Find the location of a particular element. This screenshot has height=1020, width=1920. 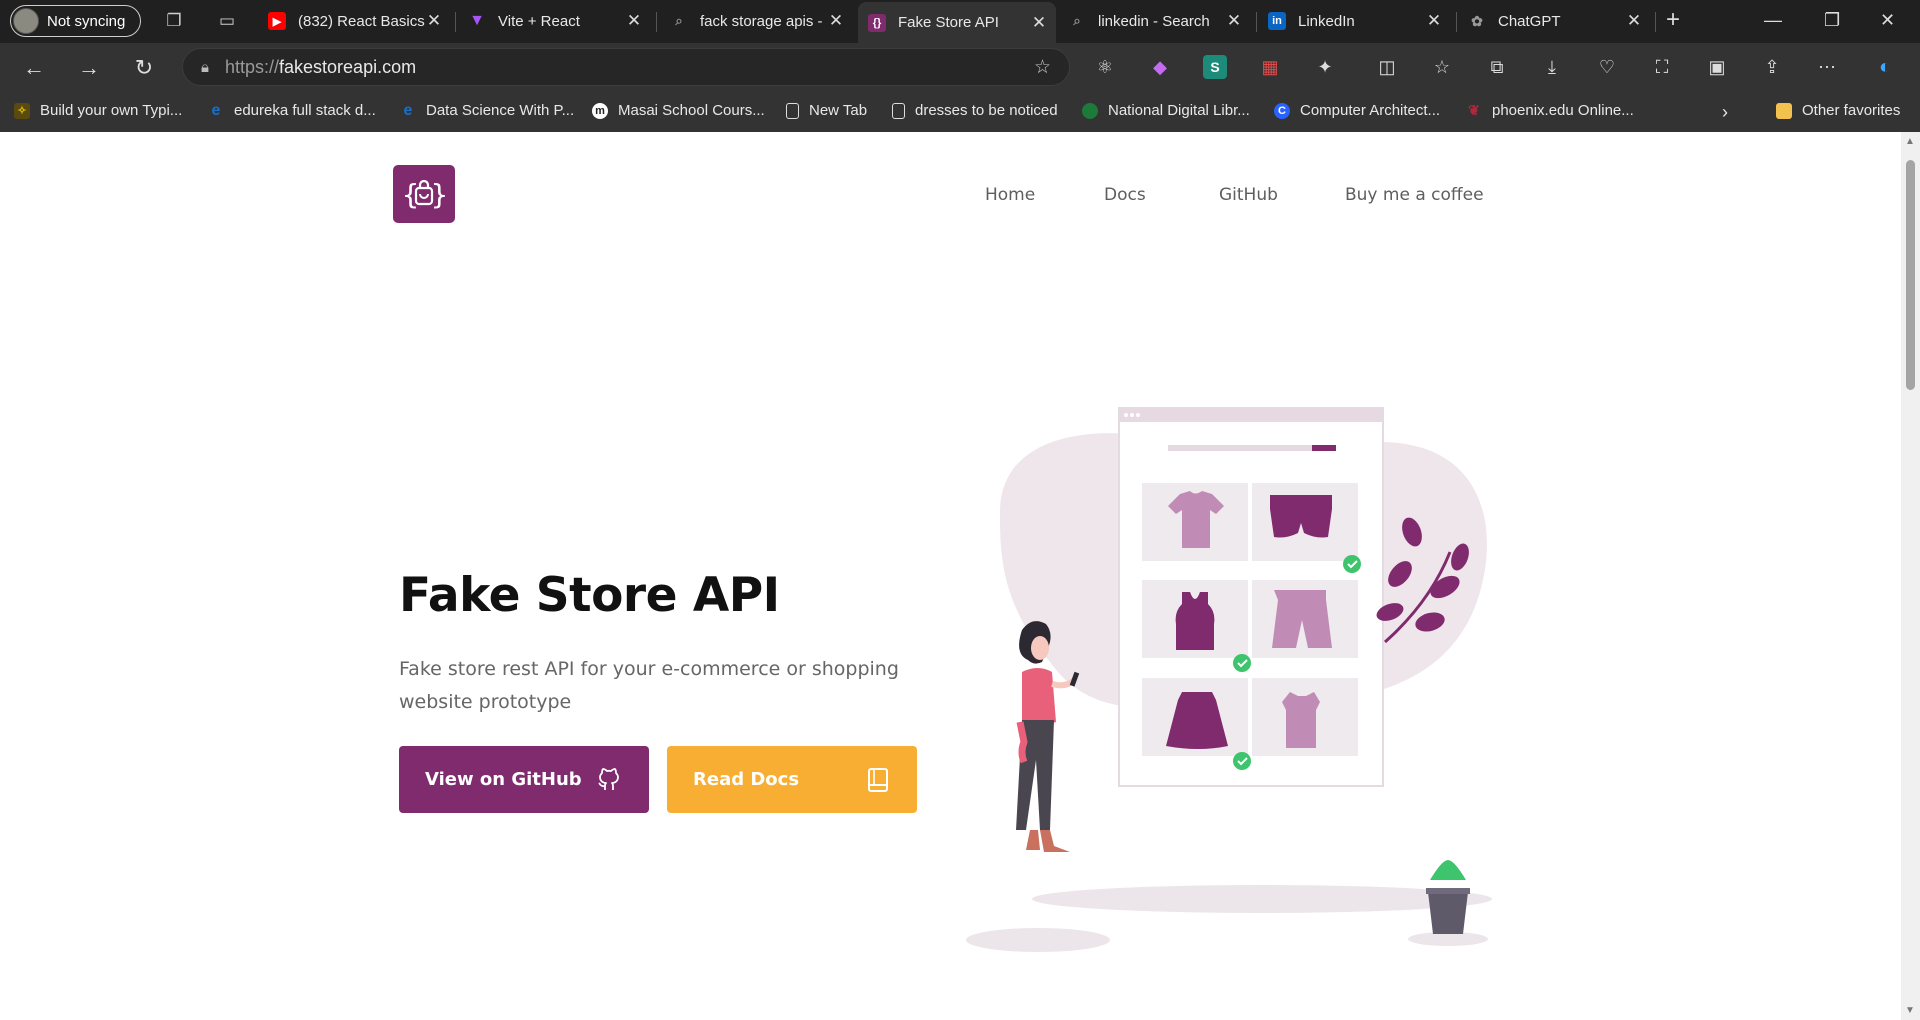

read-docs-button: Read Docs is located at coordinates (792, 779).